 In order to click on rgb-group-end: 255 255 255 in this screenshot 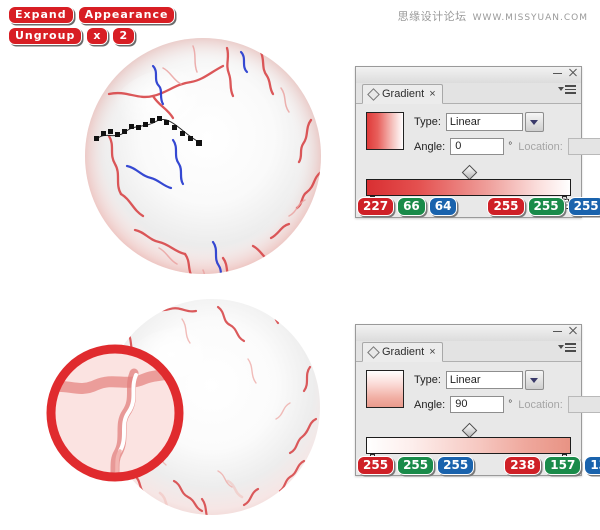, I will do `click(543, 206)`.